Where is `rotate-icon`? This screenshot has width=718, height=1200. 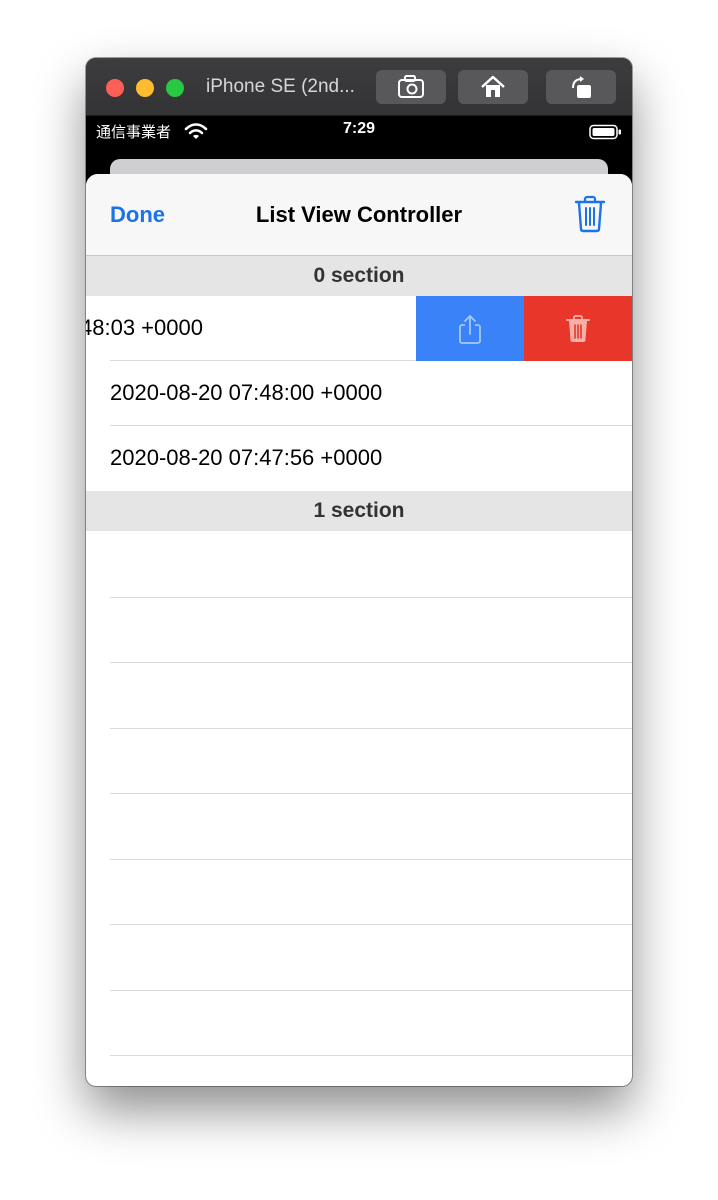
rotate-icon is located at coordinates (581, 87).